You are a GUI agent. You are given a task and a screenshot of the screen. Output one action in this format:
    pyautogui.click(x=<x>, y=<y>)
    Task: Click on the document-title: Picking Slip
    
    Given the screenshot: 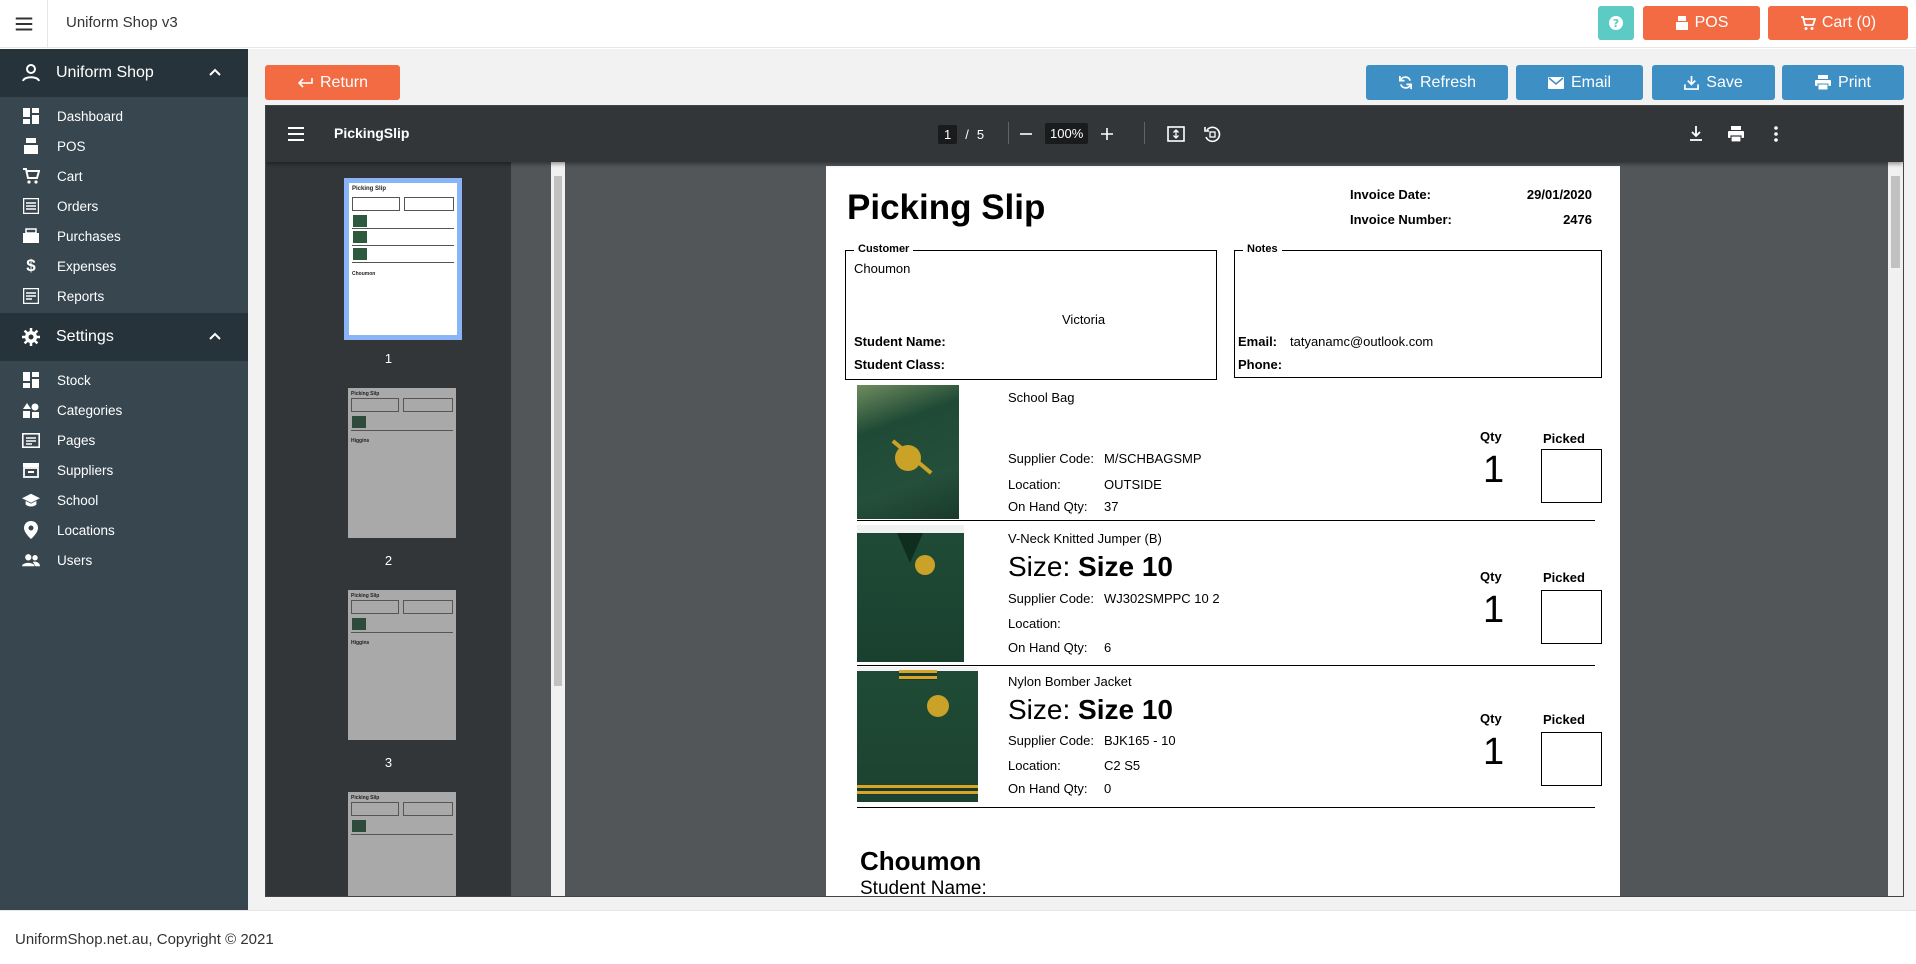 What is the action you would take?
    pyautogui.click(x=946, y=207)
    